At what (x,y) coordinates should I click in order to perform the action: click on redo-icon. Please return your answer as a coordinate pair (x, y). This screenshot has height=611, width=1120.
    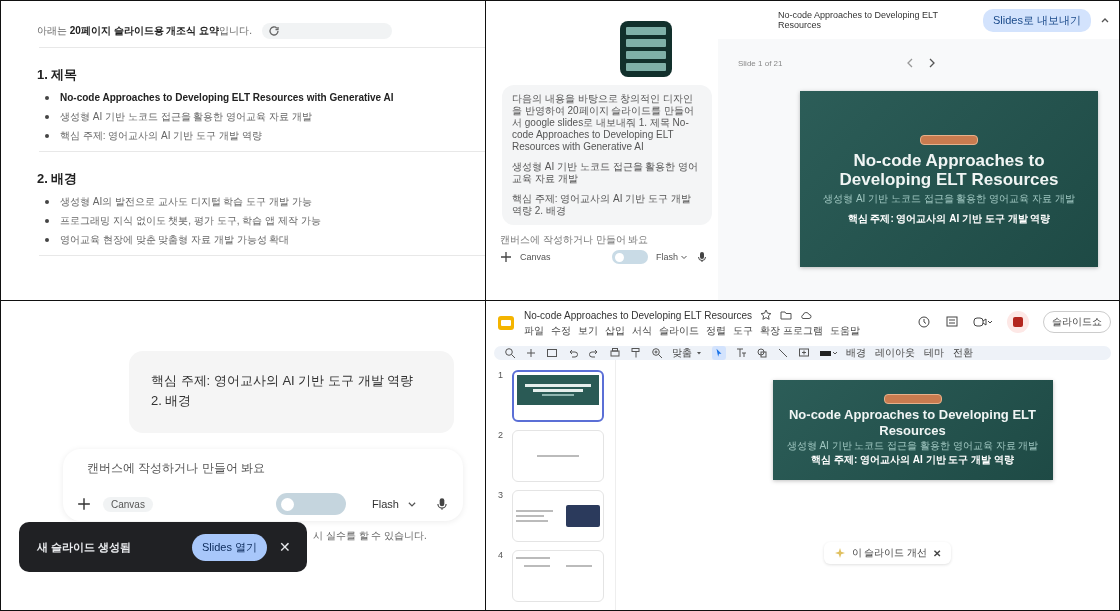
    Looking at the image, I should click on (594, 353).